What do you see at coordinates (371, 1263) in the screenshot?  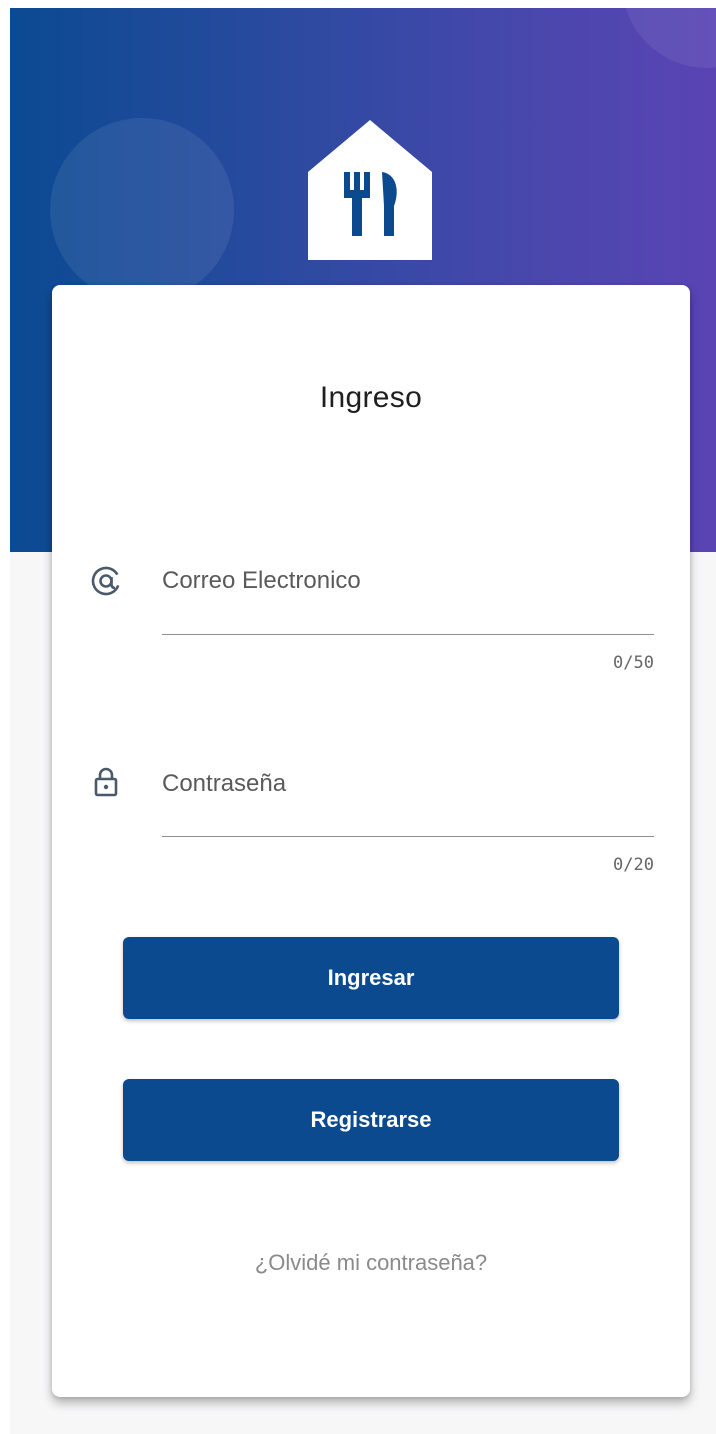 I see `forgot-password-link: ¿Olvidé mi contraseña?` at bounding box center [371, 1263].